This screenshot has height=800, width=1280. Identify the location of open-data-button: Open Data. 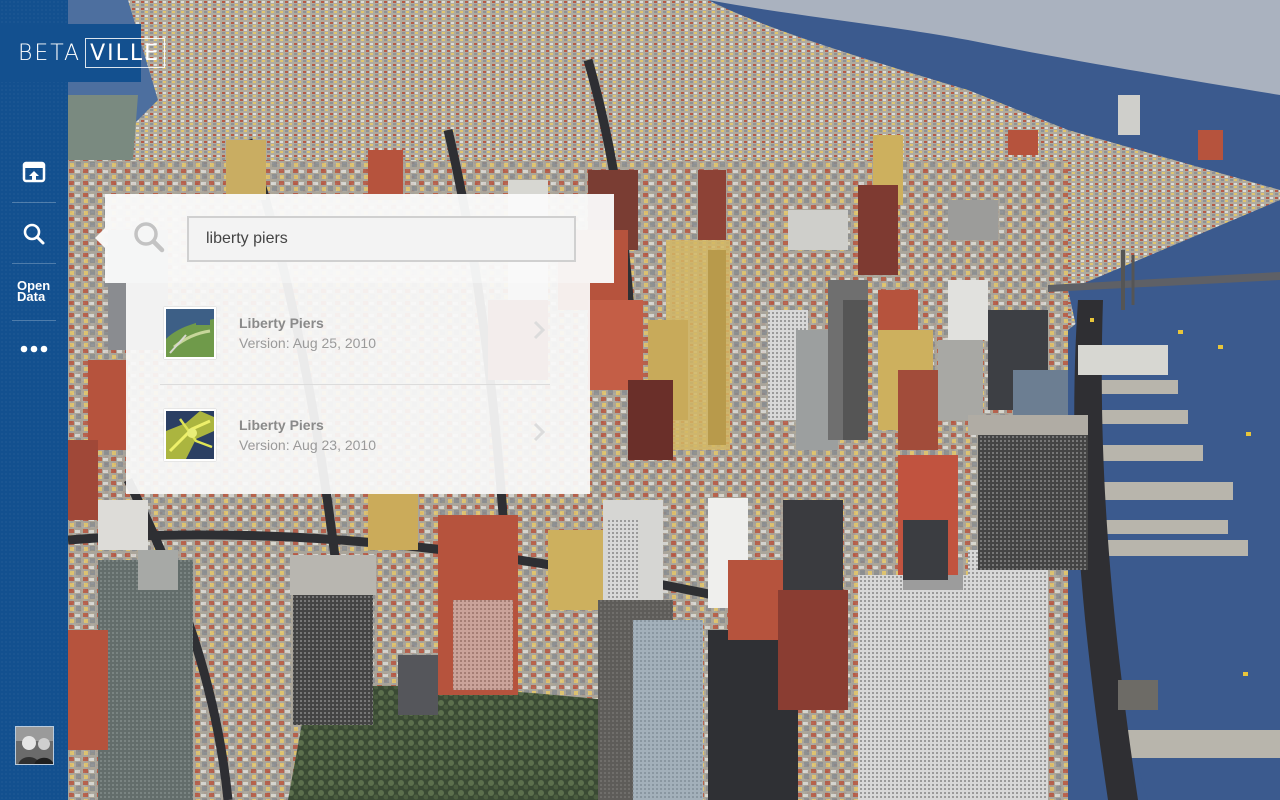
(34, 291).